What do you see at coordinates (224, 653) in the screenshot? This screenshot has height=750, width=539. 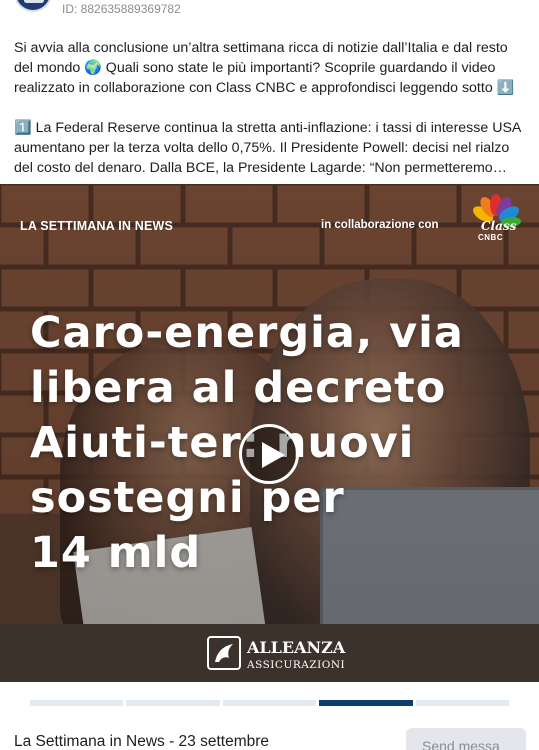 I see `alleanza-emblem-icon` at bounding box center [224, 653].